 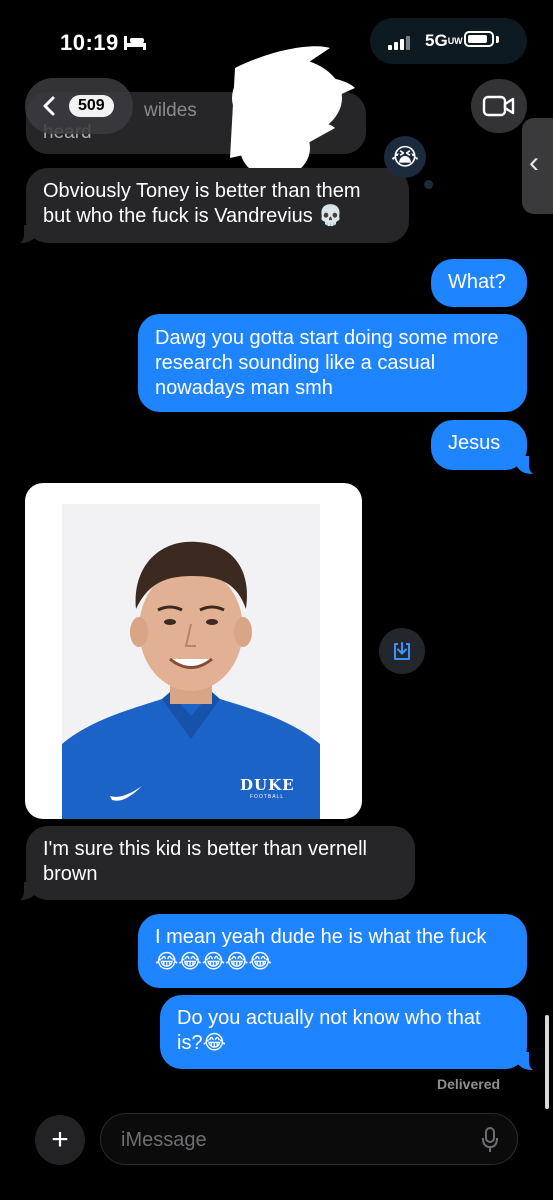 I want to click on player-photo: DUKE FOOTBALL, so click(x=191, y=661).